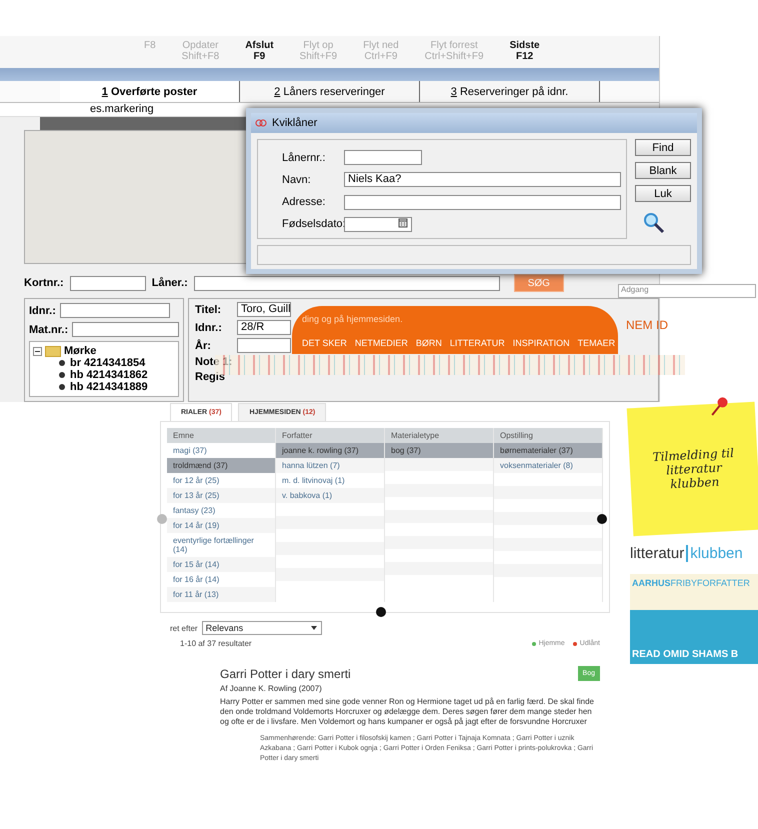  What do you see at coordinates (221, 564) in the screenshot?
I see `facet-link: for 15 år (14)` at bounding box center [221, 564].